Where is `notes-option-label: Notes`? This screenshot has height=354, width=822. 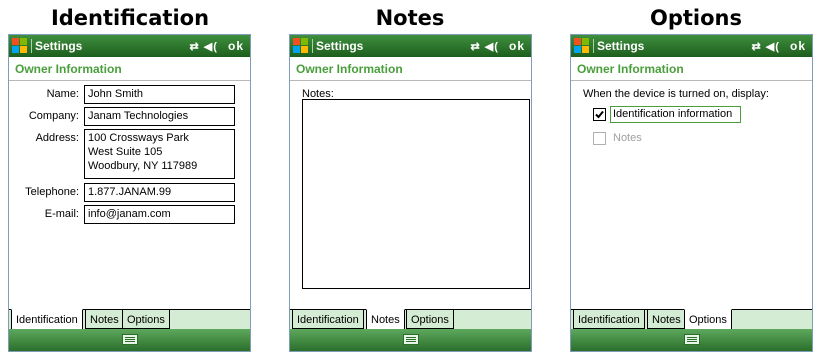 notes-option-label: Notes is located at coordinates (627, 138).